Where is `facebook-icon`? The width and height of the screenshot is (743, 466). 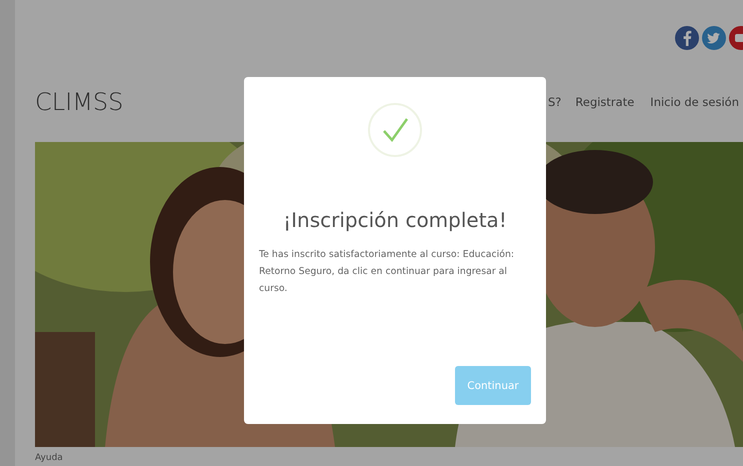 facebook-icon is located at coordinates (687, 38).